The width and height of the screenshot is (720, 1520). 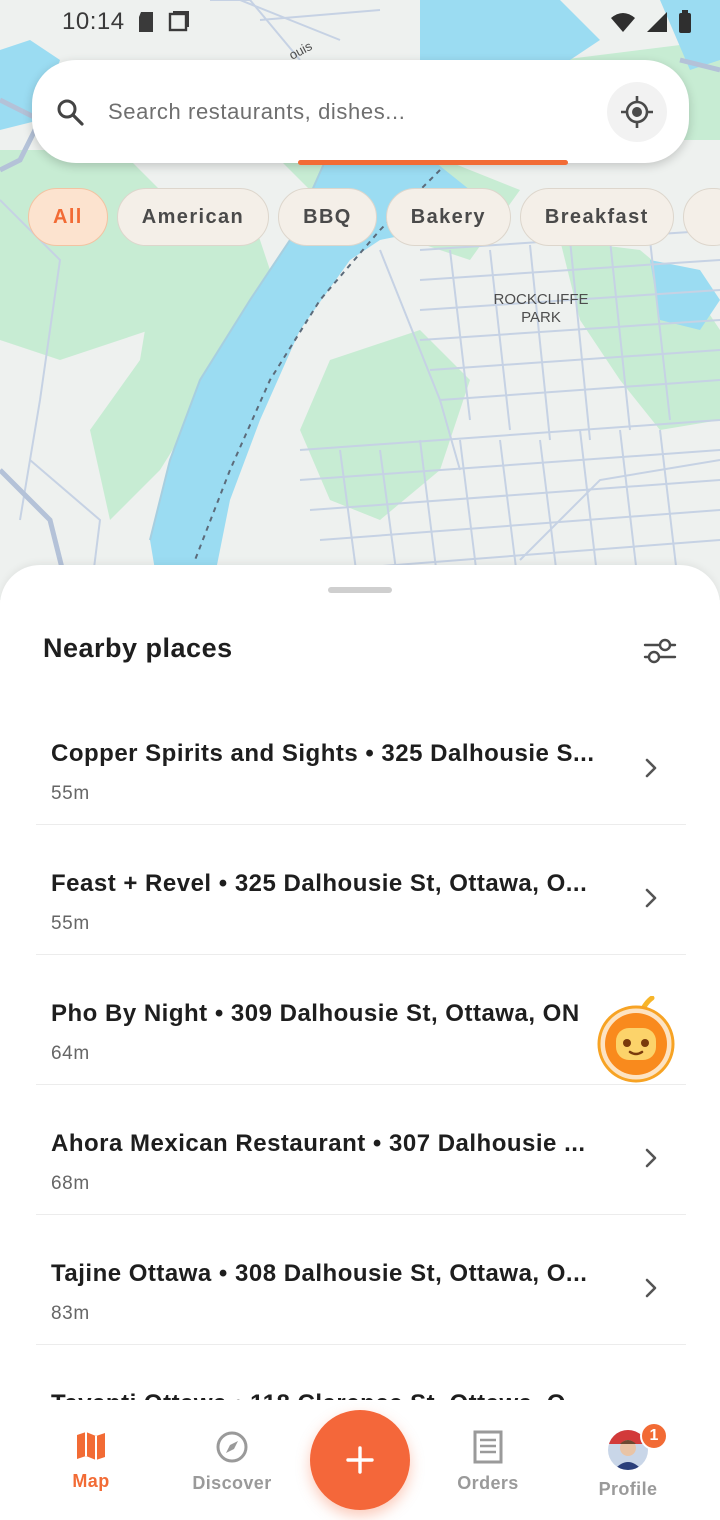 I want to click on search-loading-bar, so click(x=433, y=162).